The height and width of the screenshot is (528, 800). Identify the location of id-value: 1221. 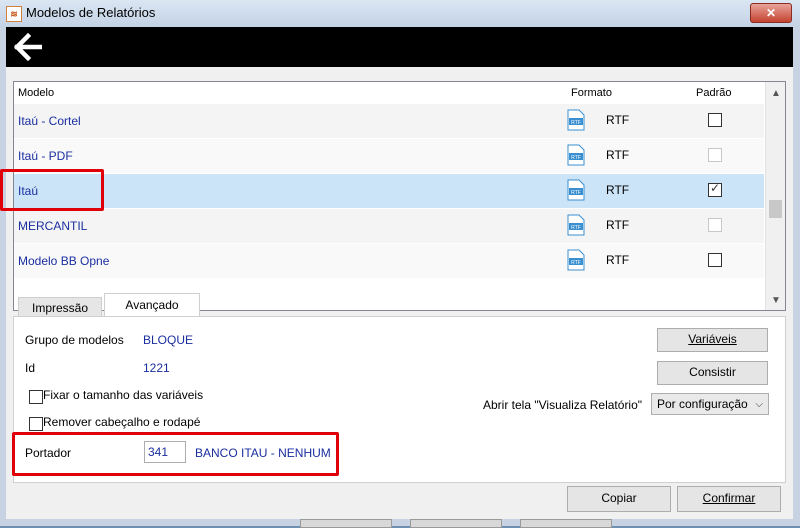
(156, 368).